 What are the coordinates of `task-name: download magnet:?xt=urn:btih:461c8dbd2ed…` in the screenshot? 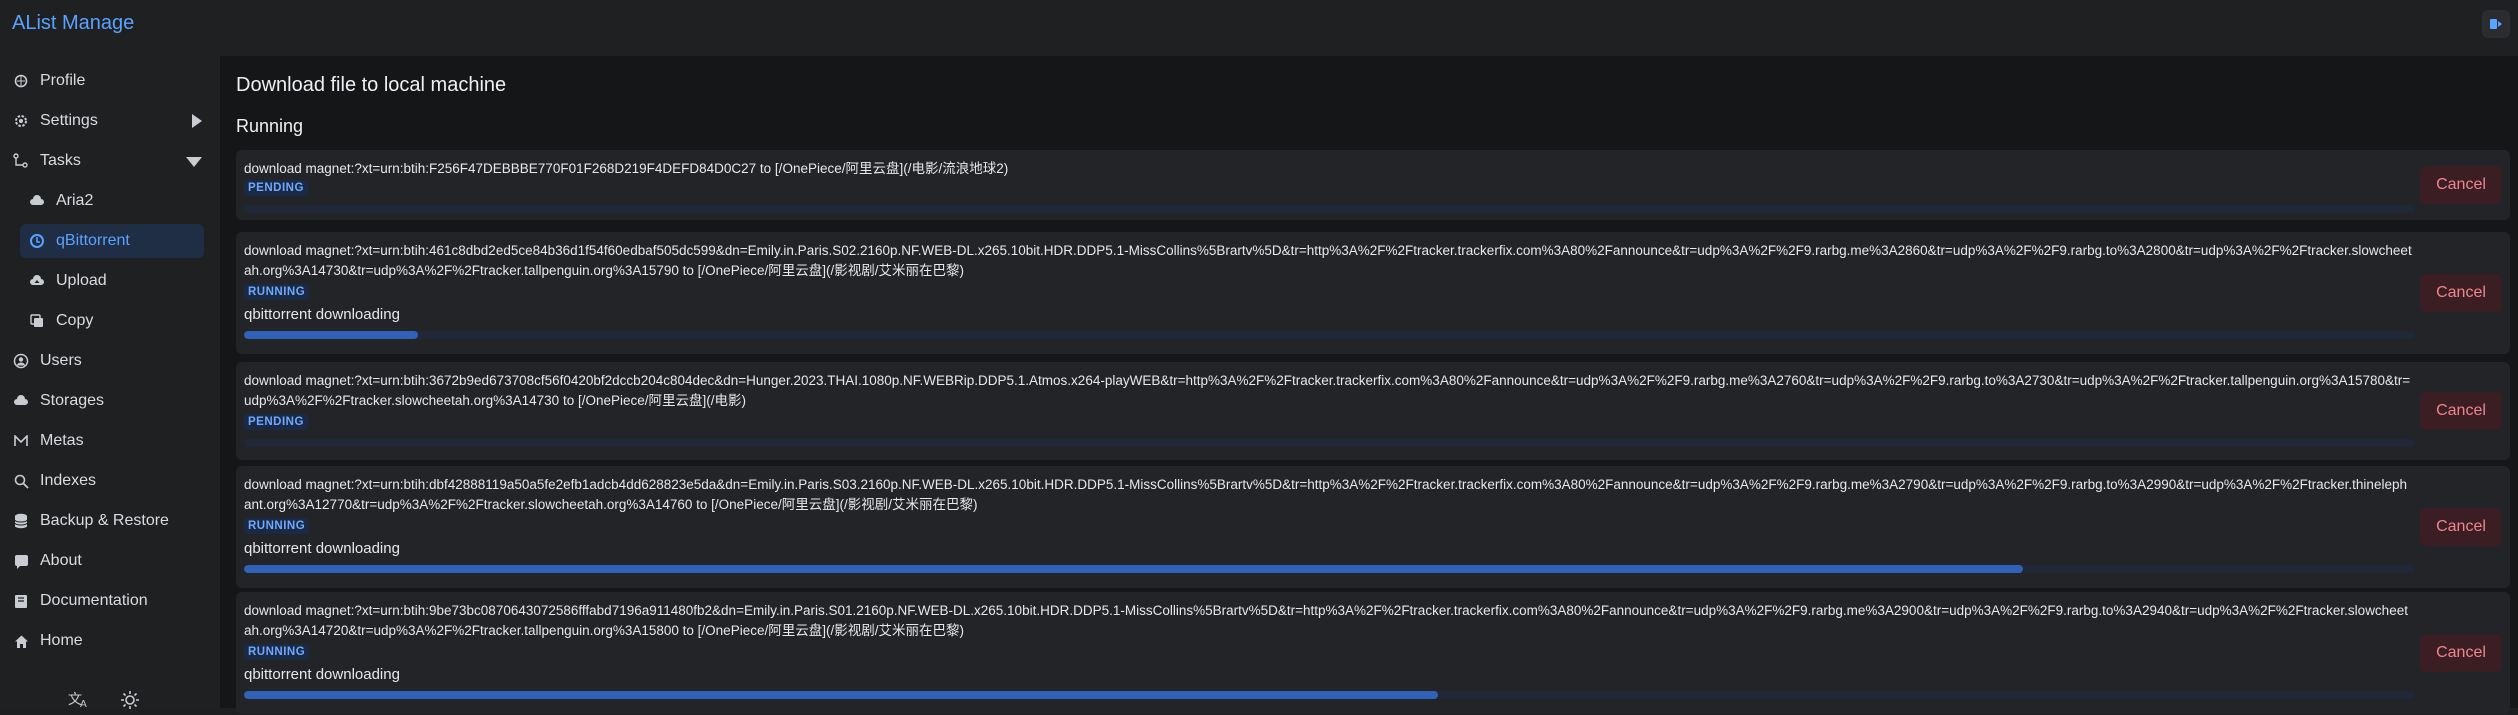 It's located at (1328, 260).